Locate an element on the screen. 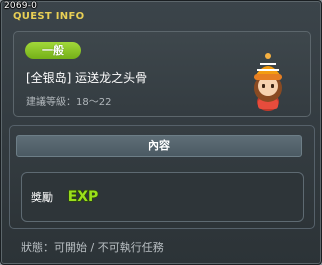 The height and width of the screenshot is (265, 322). reward-label: 獎勵 is located at coordinates (42, 197).